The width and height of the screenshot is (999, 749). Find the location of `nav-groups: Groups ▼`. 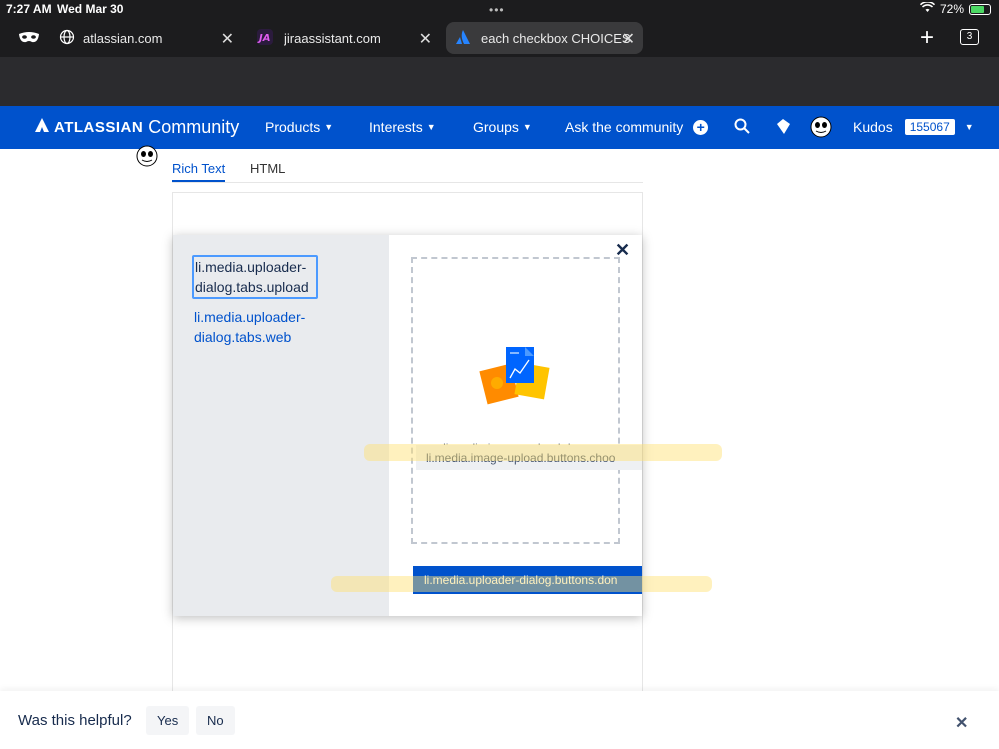

nav-groups: Groups ▼ is located at coordinates (502, 127).